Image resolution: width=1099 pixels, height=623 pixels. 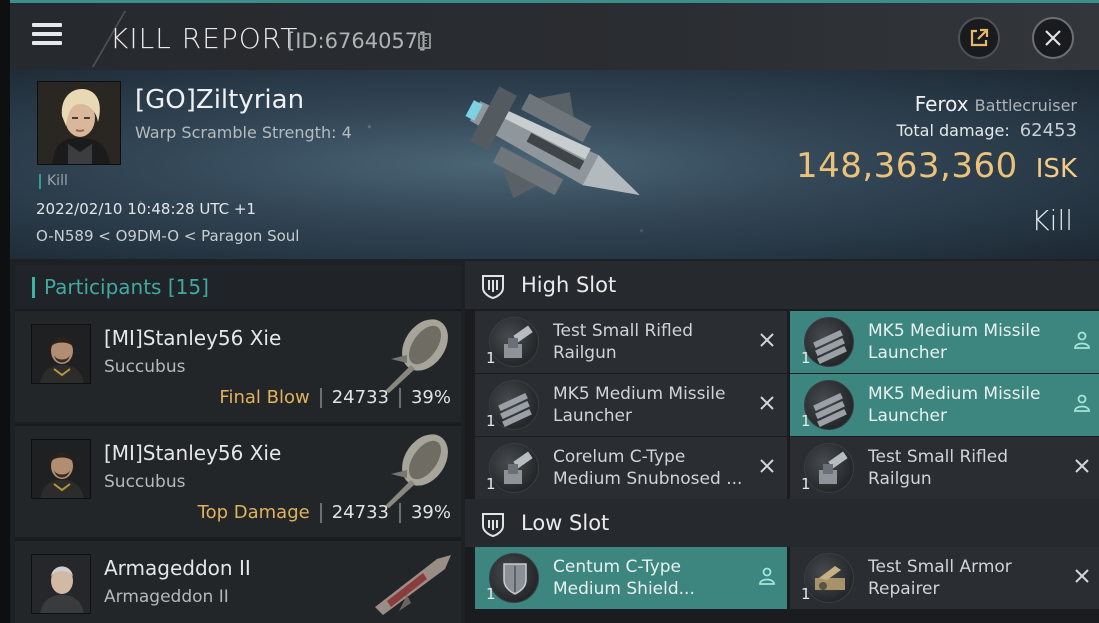 I want to click on external-link-button, so click(x=979, y=38).